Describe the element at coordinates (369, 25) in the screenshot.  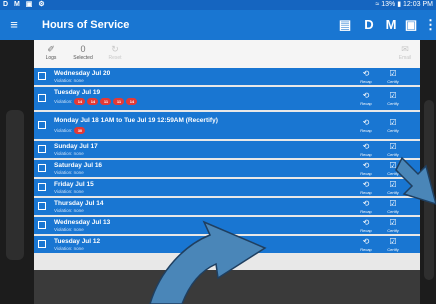
I see `driver-status-d-icon: D` at that location.